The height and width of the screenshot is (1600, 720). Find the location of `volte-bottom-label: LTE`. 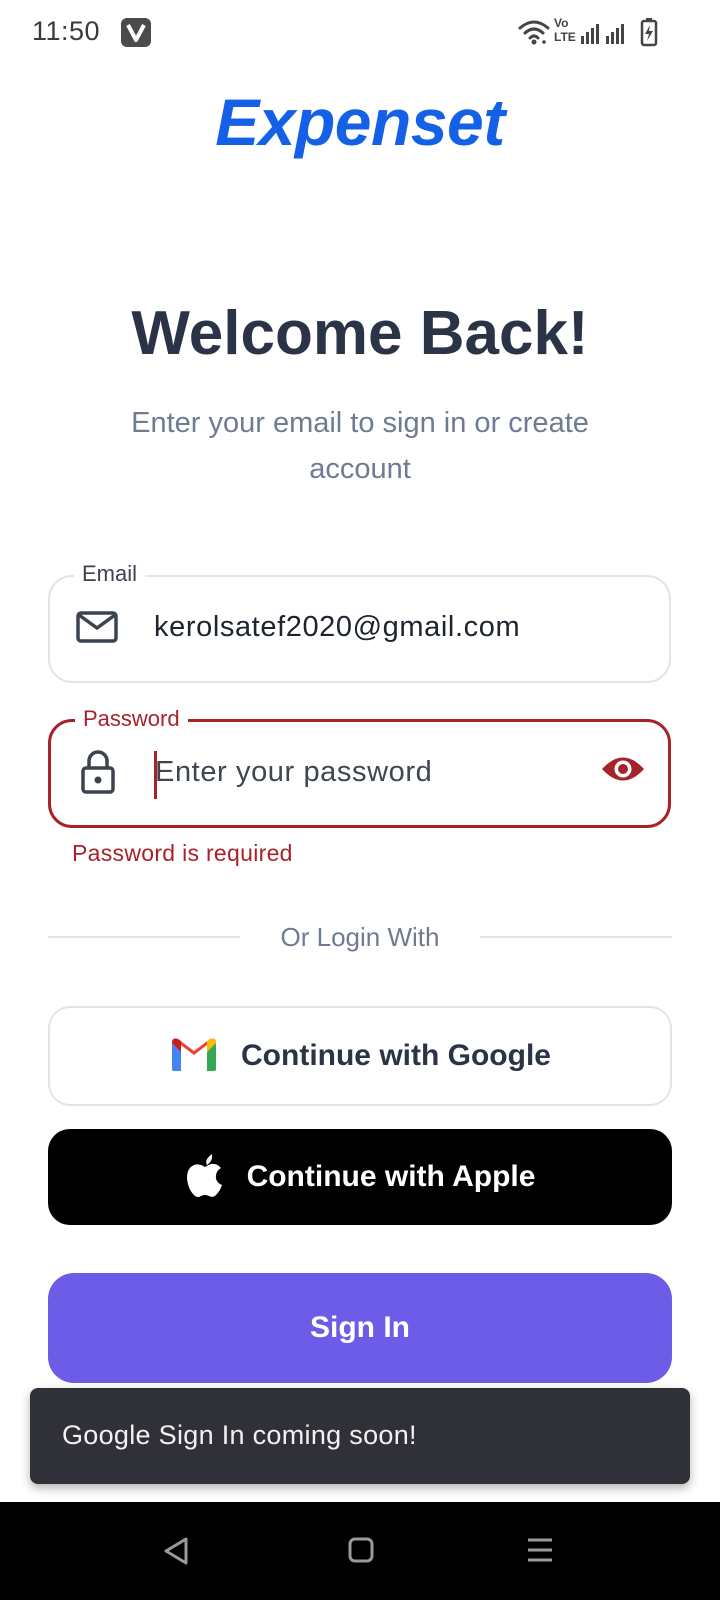

volte-bottom-label: LTE is located at coordinates (565, 37).